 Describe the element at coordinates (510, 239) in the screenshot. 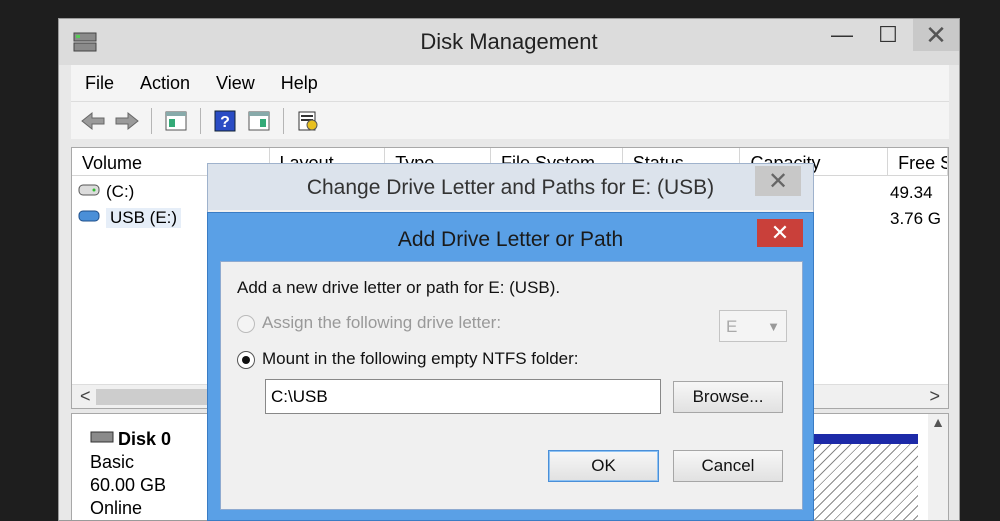

I see `dialog-title: Add Drive Letter or Path` at that location.